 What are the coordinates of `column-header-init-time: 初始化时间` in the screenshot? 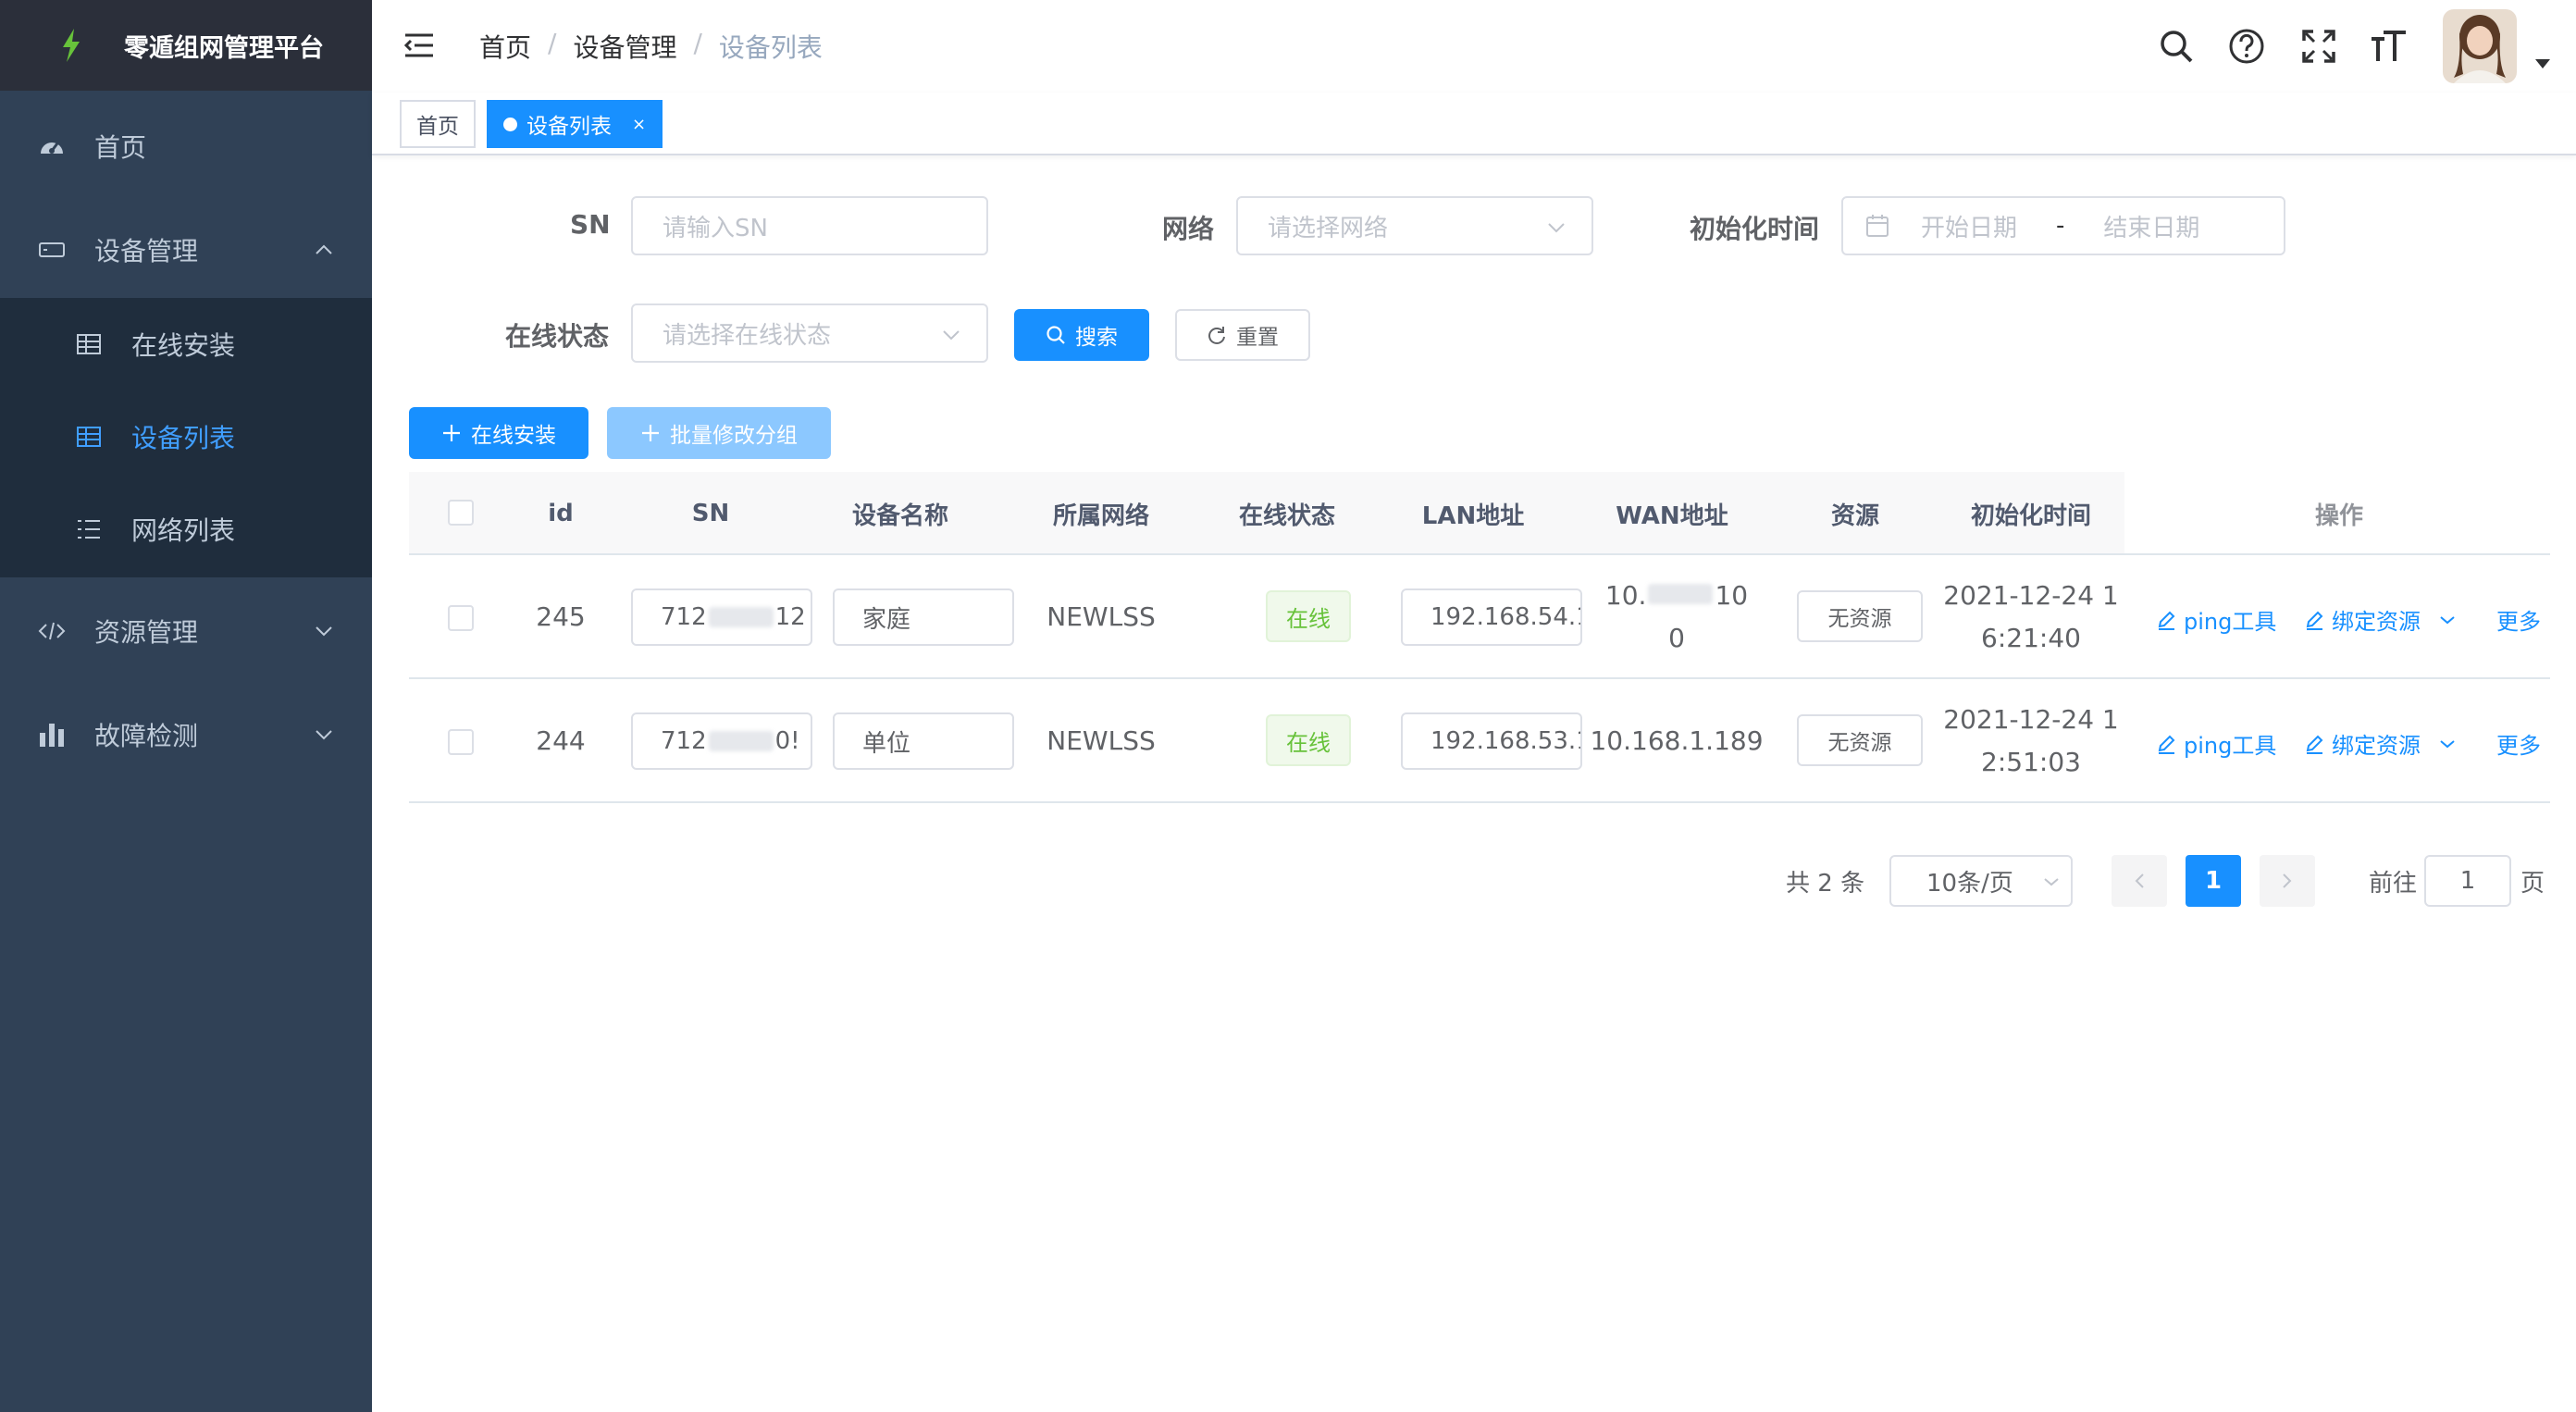 It's located at (2031, 513).